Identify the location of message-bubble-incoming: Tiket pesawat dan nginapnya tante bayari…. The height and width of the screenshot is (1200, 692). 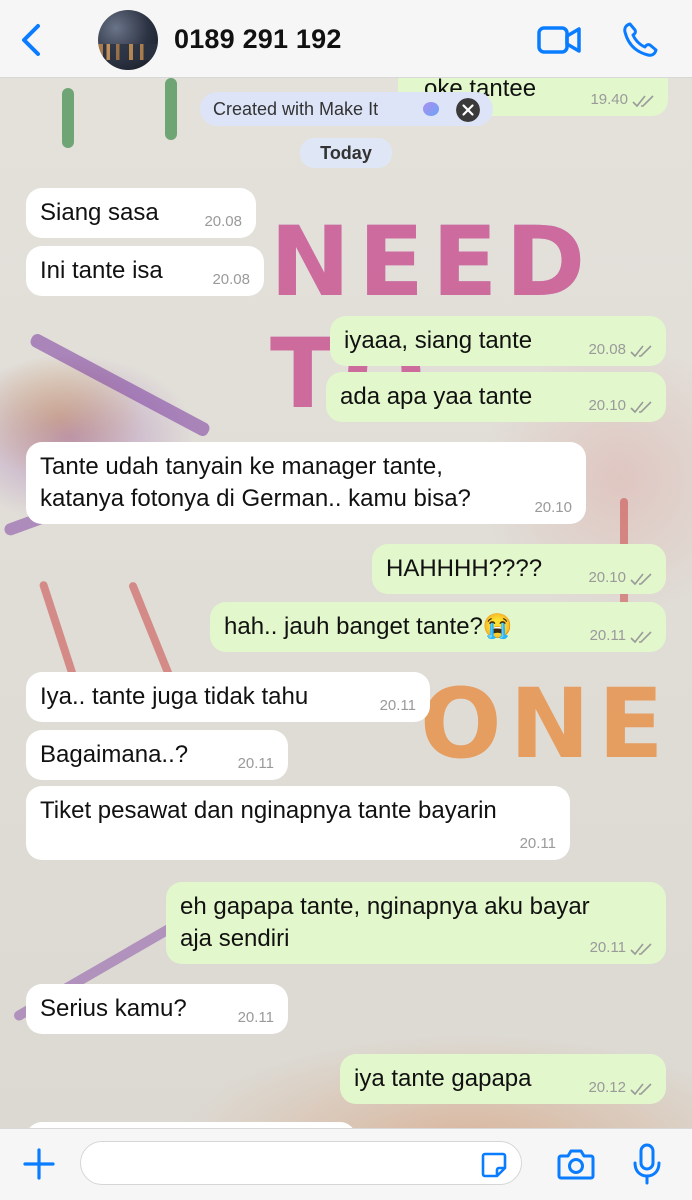
(298, 823).